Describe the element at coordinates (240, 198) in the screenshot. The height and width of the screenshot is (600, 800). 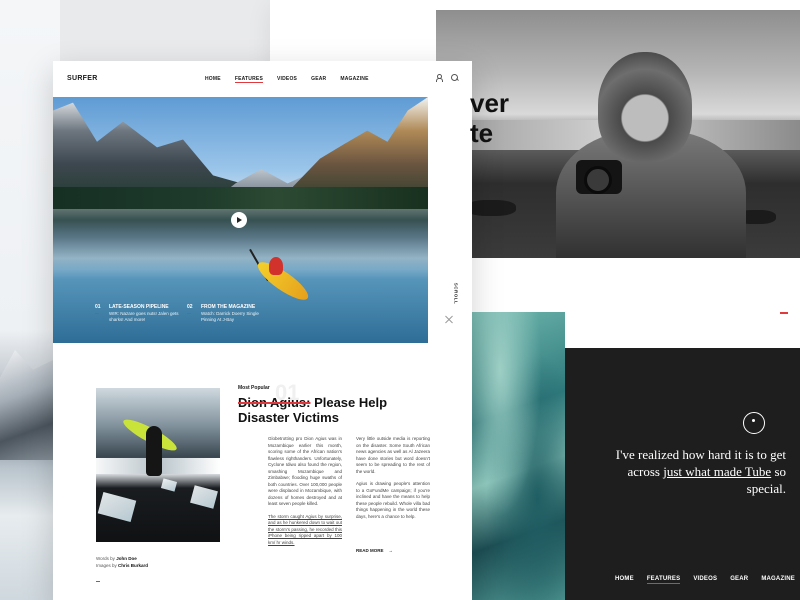
I see `forest-line` at that location.